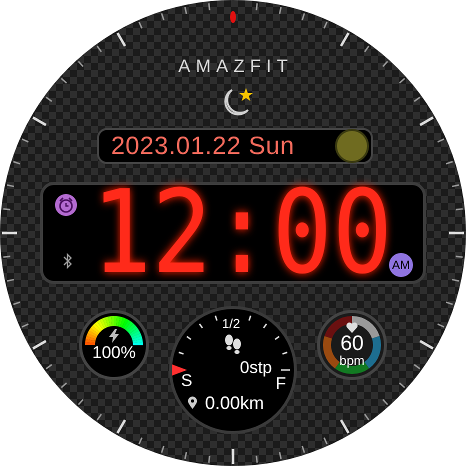 Image resolution: width=466 pixels, height=466 pixels. What do you see at coordinates (66, 205) in the screenshot?
I see `alarm-icon` at bounding box center [66, 205].